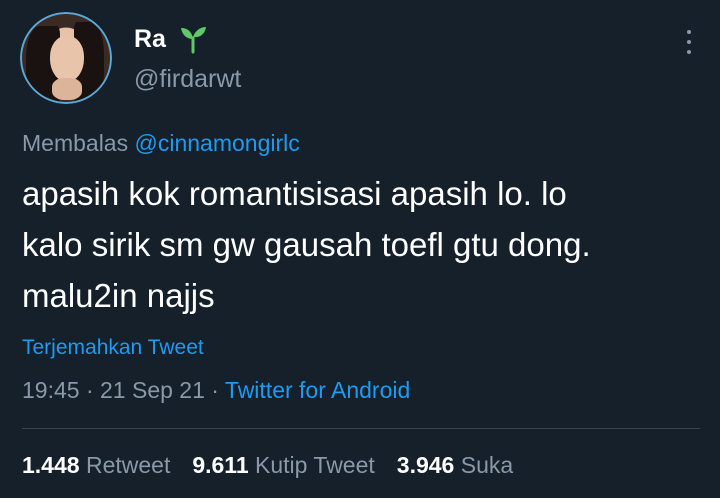  I want to click on divider, so click(361, 428).